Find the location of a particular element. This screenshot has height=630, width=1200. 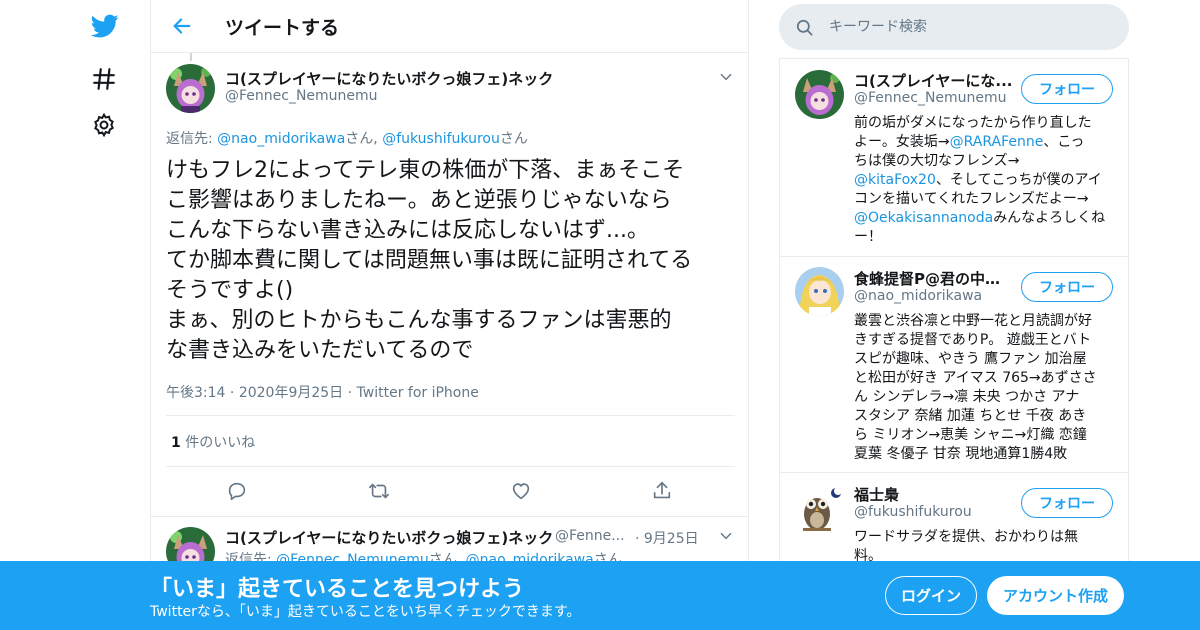

search-icon is located at coordinates (804, 27).